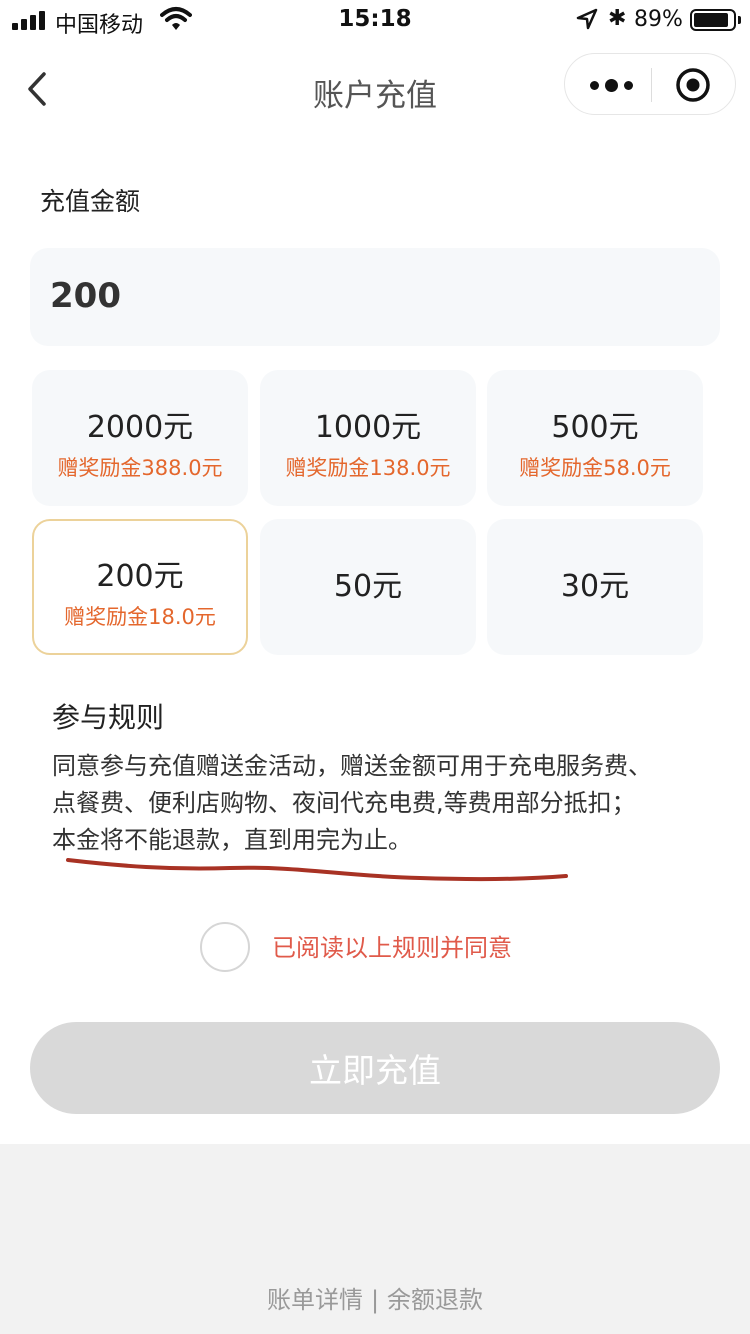 This screenshot has height=1334, width=750. I want to click on option-30: 30元, so click(595, 587).